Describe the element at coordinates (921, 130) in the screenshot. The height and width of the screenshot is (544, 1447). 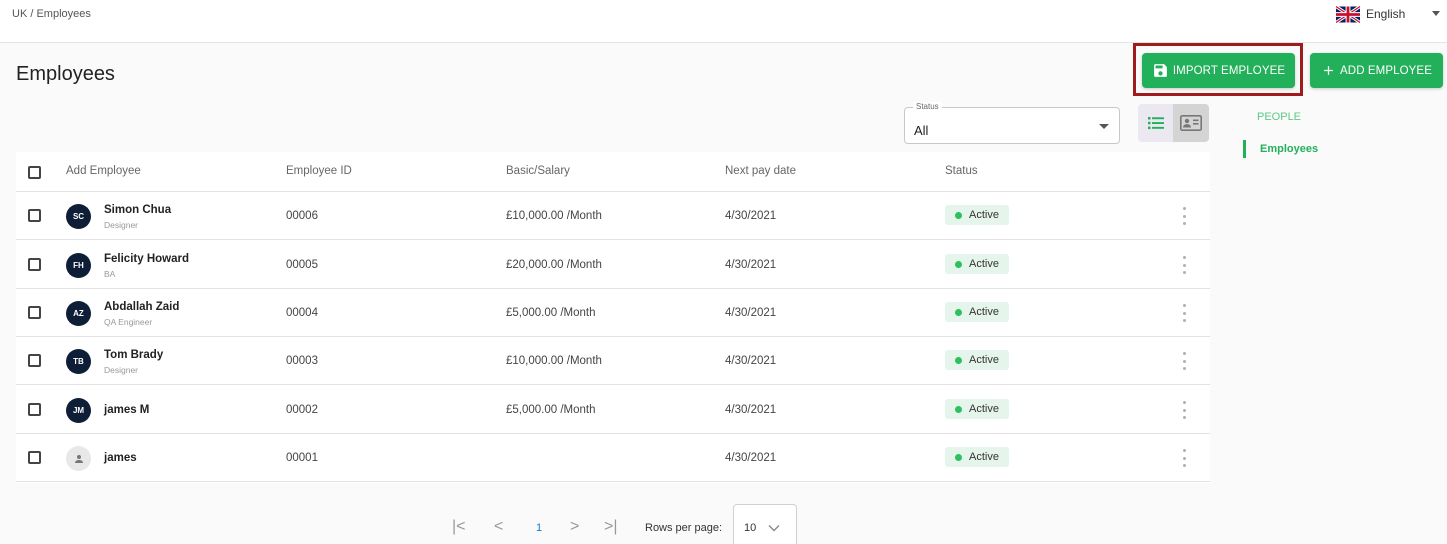
I see `status-filter-value: All` at that location.